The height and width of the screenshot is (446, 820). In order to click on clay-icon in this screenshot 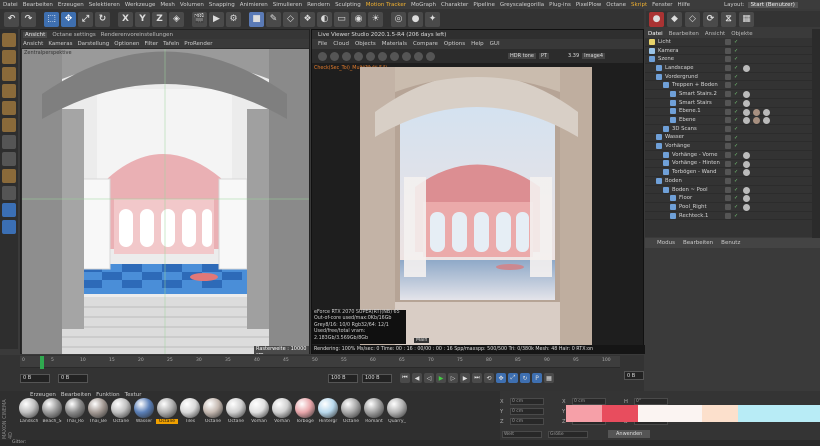, I will do `click(406, 56)`.